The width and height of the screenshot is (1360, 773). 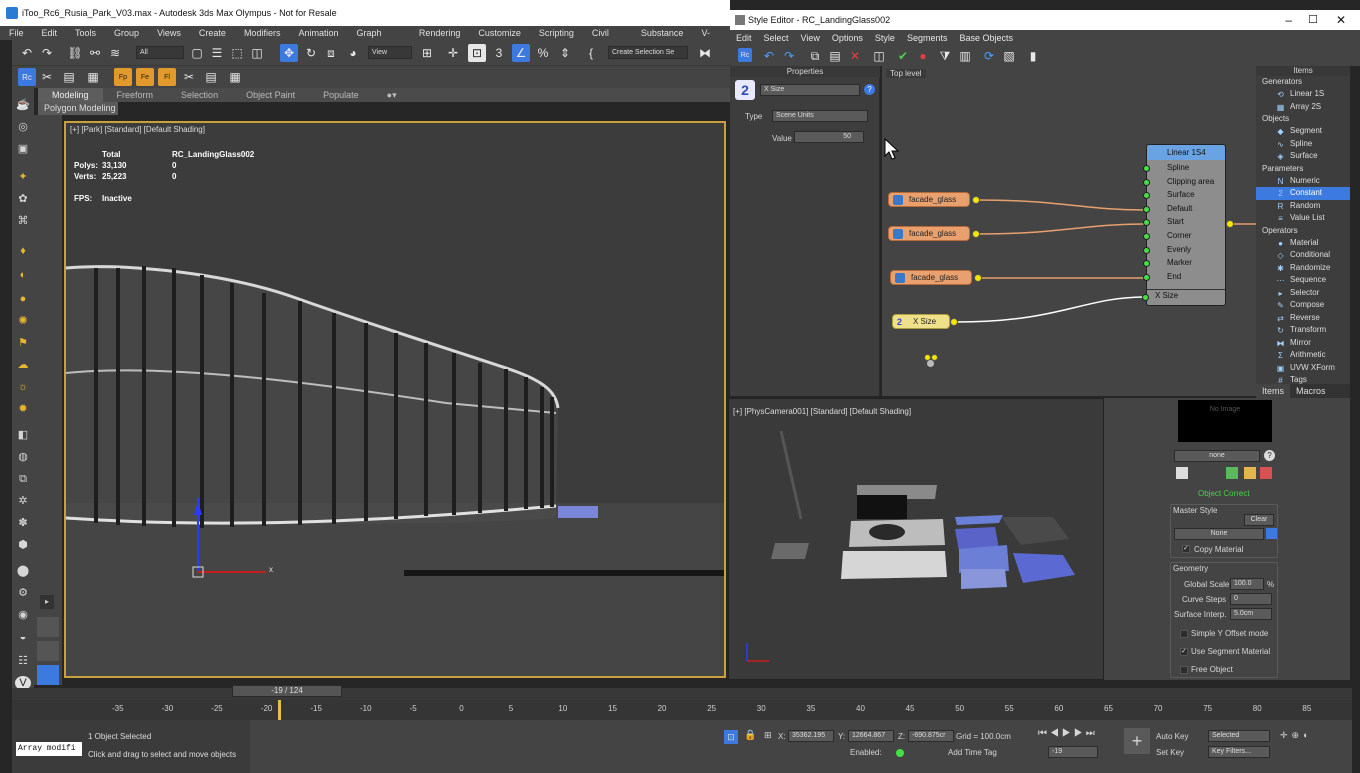 I want to click on items-group-header: Generators, so click(x=1303, y=82).